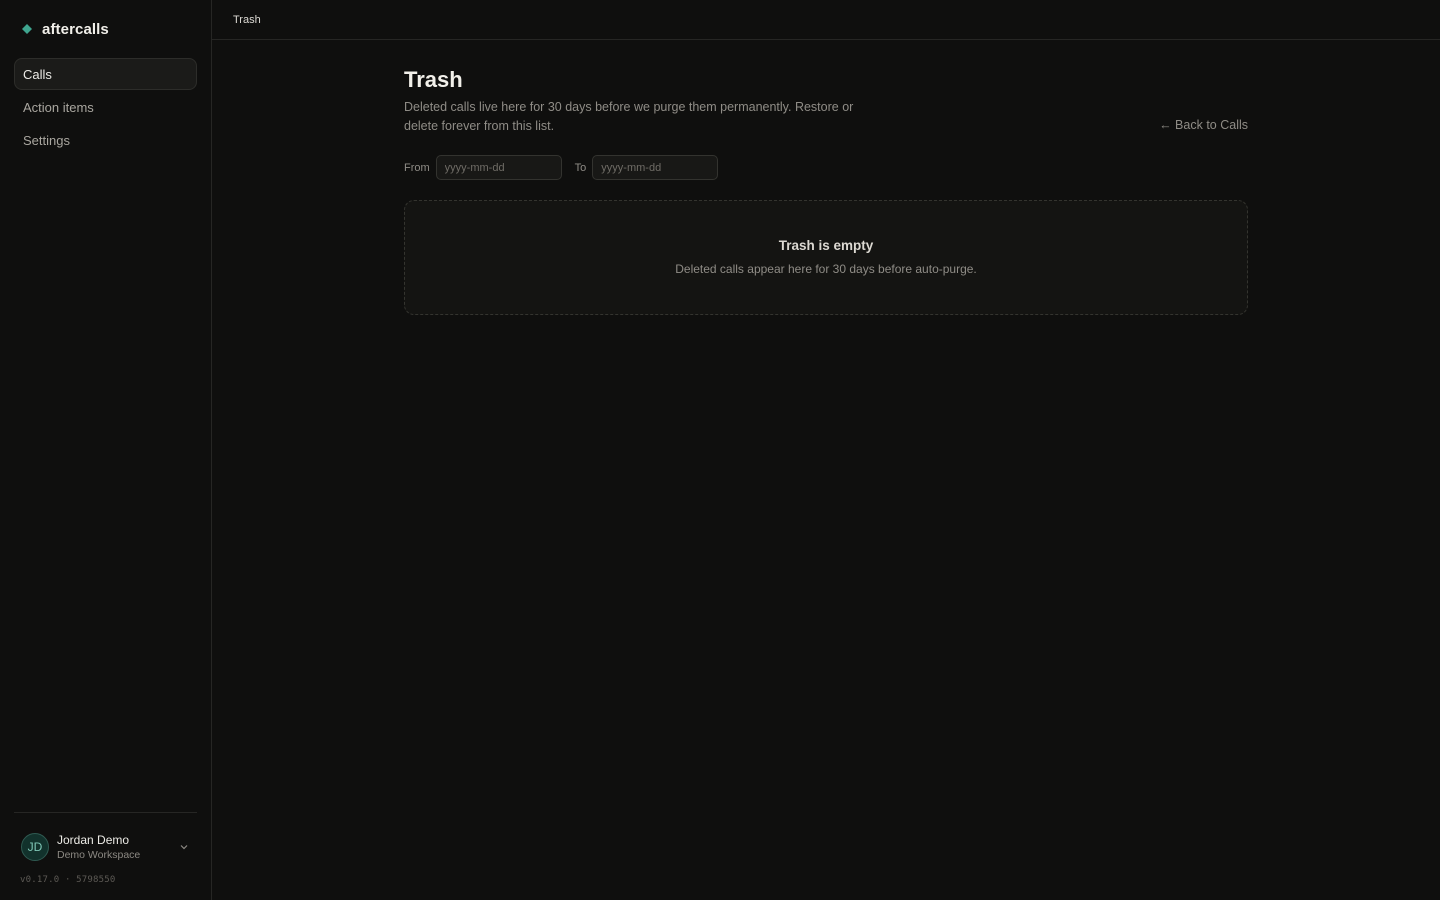 The image size is (1440, 900). I want to click on user-menu-button: JD Jordan Demo Demo Workspace, so click(105, 847).